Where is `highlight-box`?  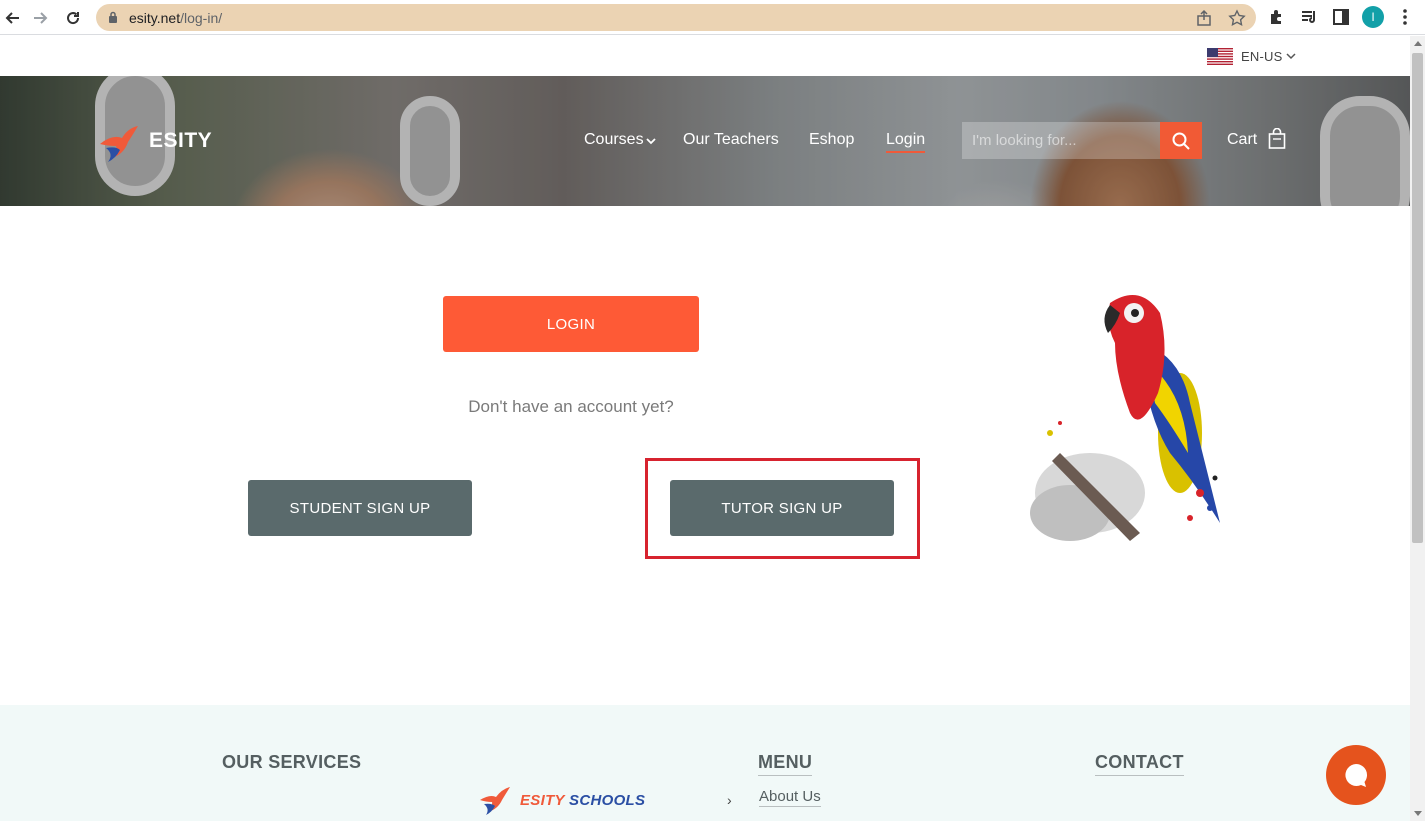 highlight-box is located at coordinates (782, 508).